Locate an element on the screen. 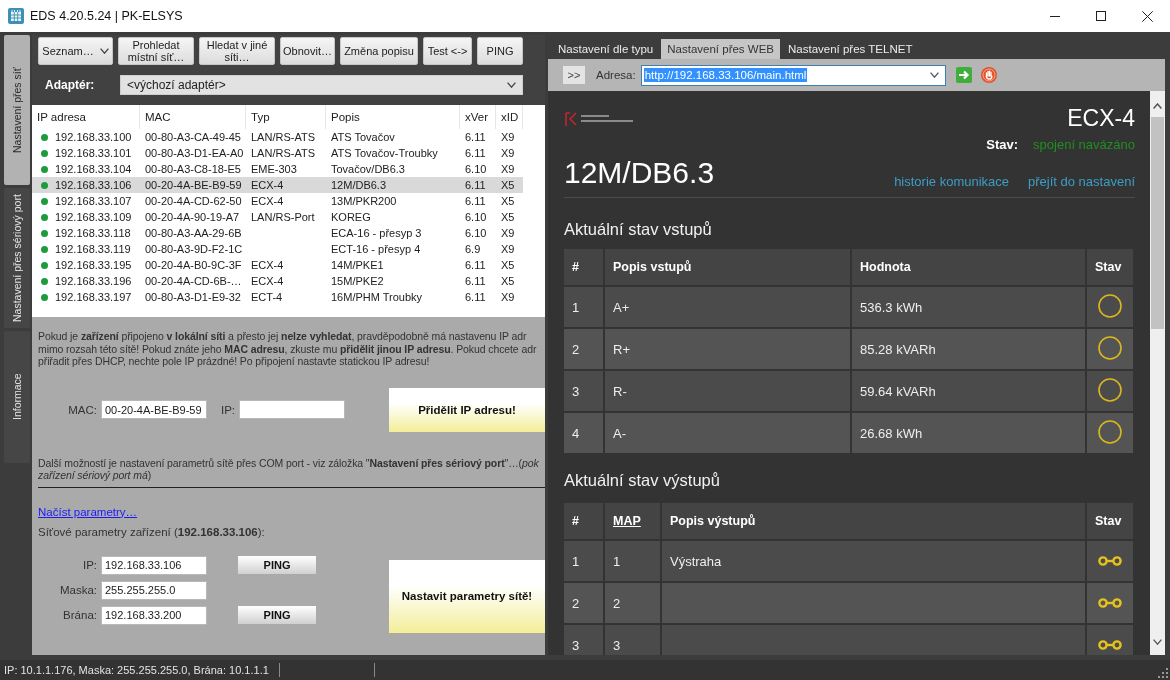 The image size is (1170, 680). column-header: Popis is located at coordinates (393, 117).